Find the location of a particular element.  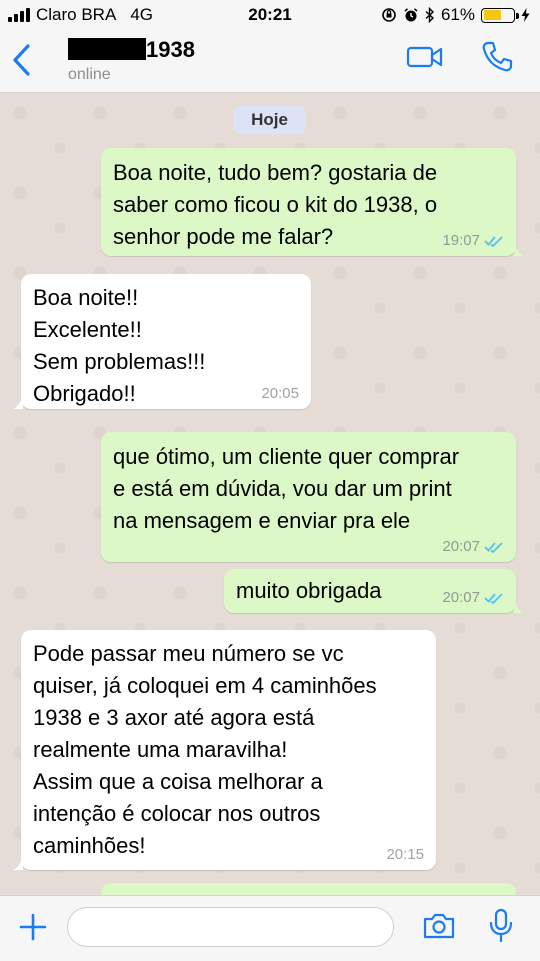

status-bar: Claro BRA 4G 20:21 61% is located at coordinates (270, 15).